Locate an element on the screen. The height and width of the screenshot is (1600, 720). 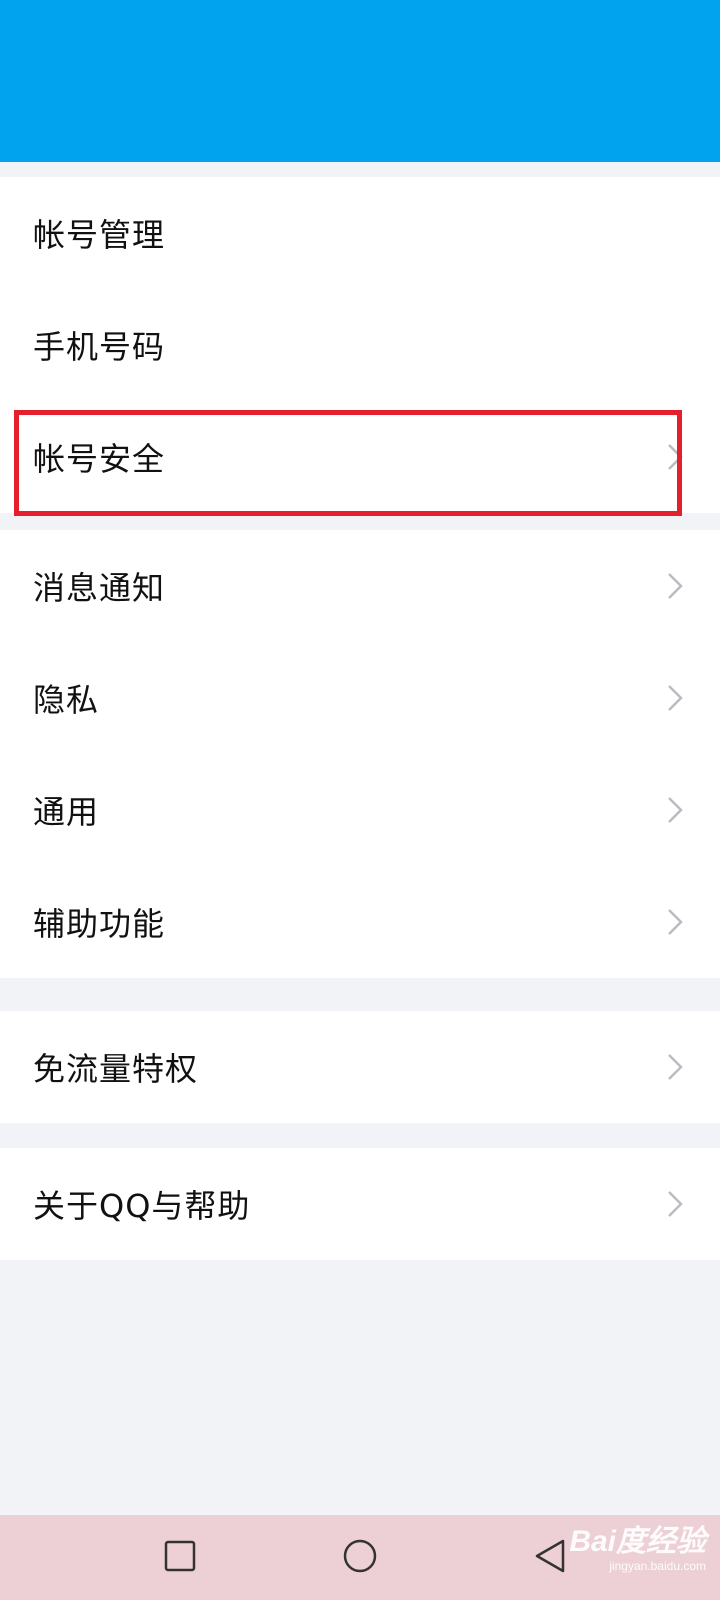
home-button is located at coordinates (360, 1557).